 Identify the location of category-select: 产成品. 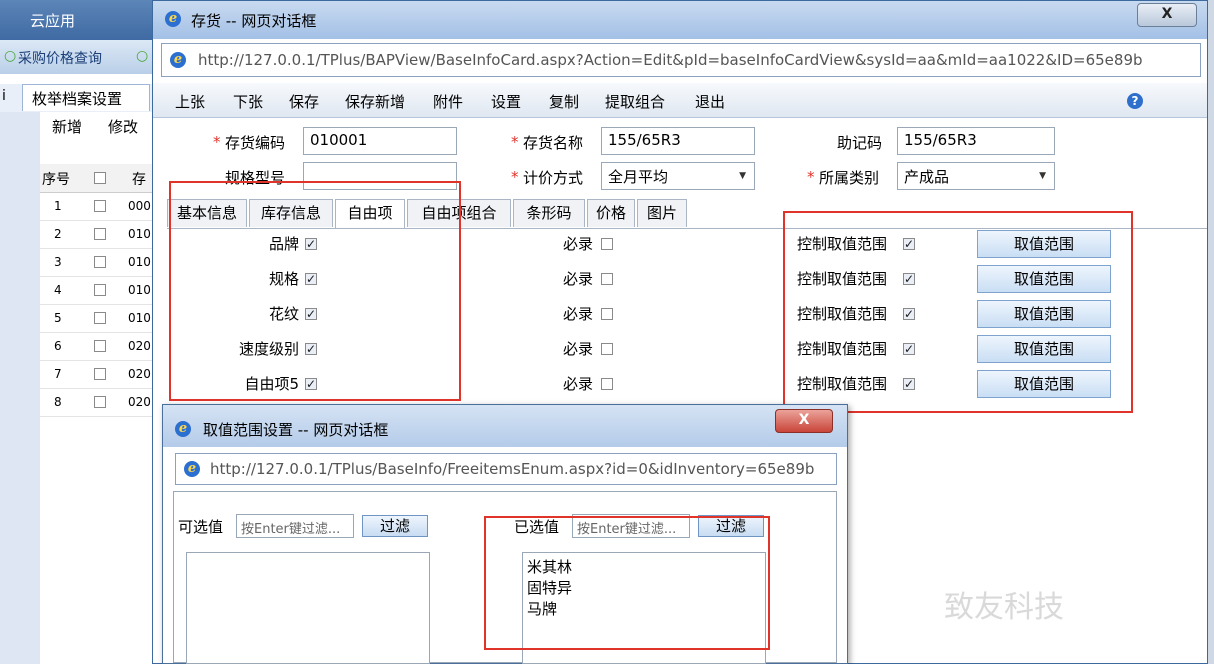
(976, 176).